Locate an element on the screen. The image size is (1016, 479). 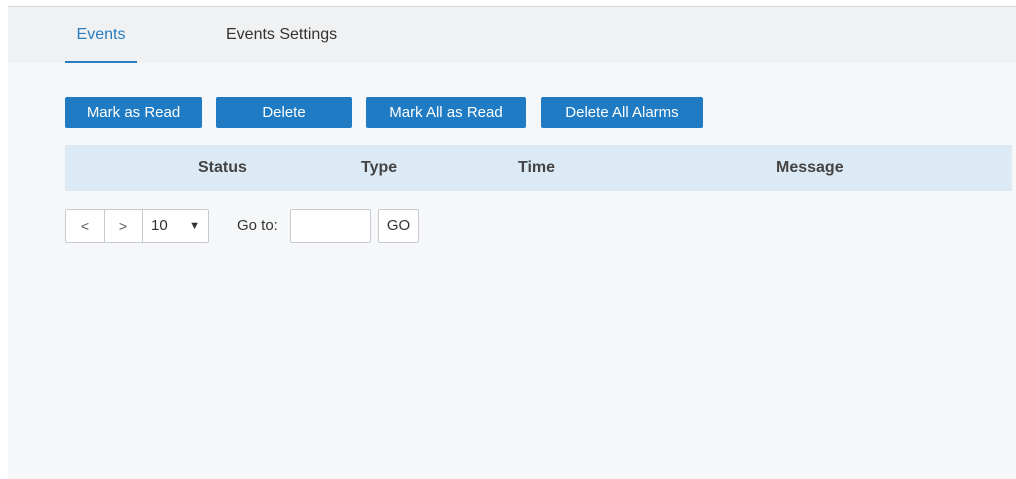
tab-events: Events is located at coordinates (101, 35).